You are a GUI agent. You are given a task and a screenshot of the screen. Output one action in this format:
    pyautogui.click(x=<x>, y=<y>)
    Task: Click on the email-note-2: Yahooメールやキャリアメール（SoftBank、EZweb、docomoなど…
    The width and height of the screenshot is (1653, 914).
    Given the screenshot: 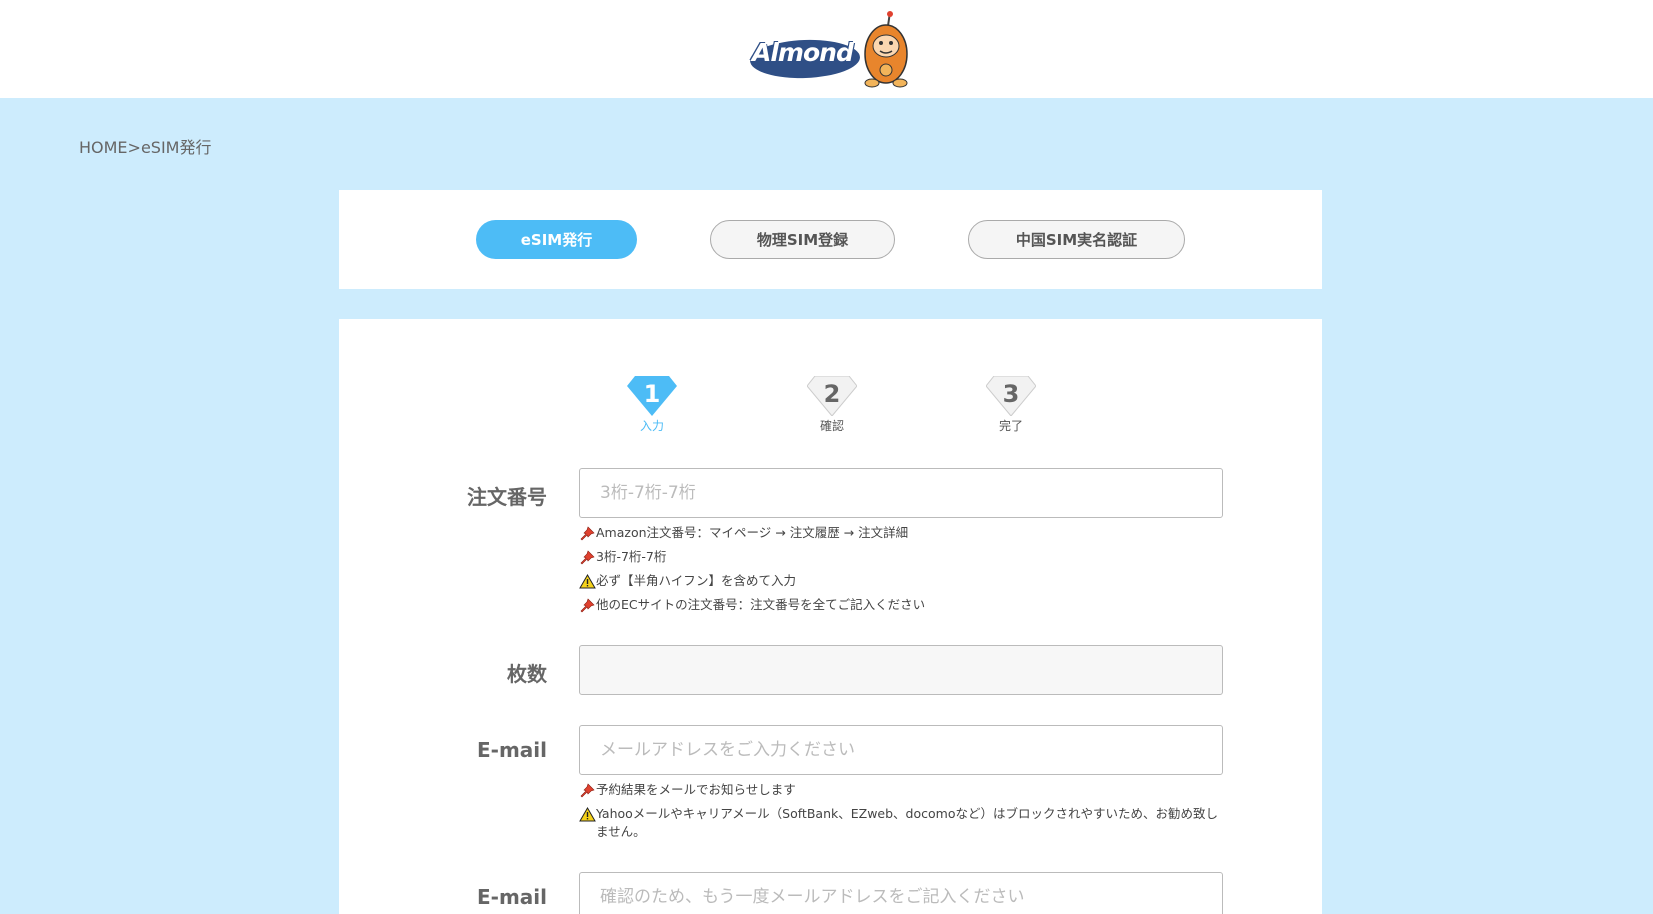 What is the action you would take?
    pyautogui.click(x=901, y=823)
    